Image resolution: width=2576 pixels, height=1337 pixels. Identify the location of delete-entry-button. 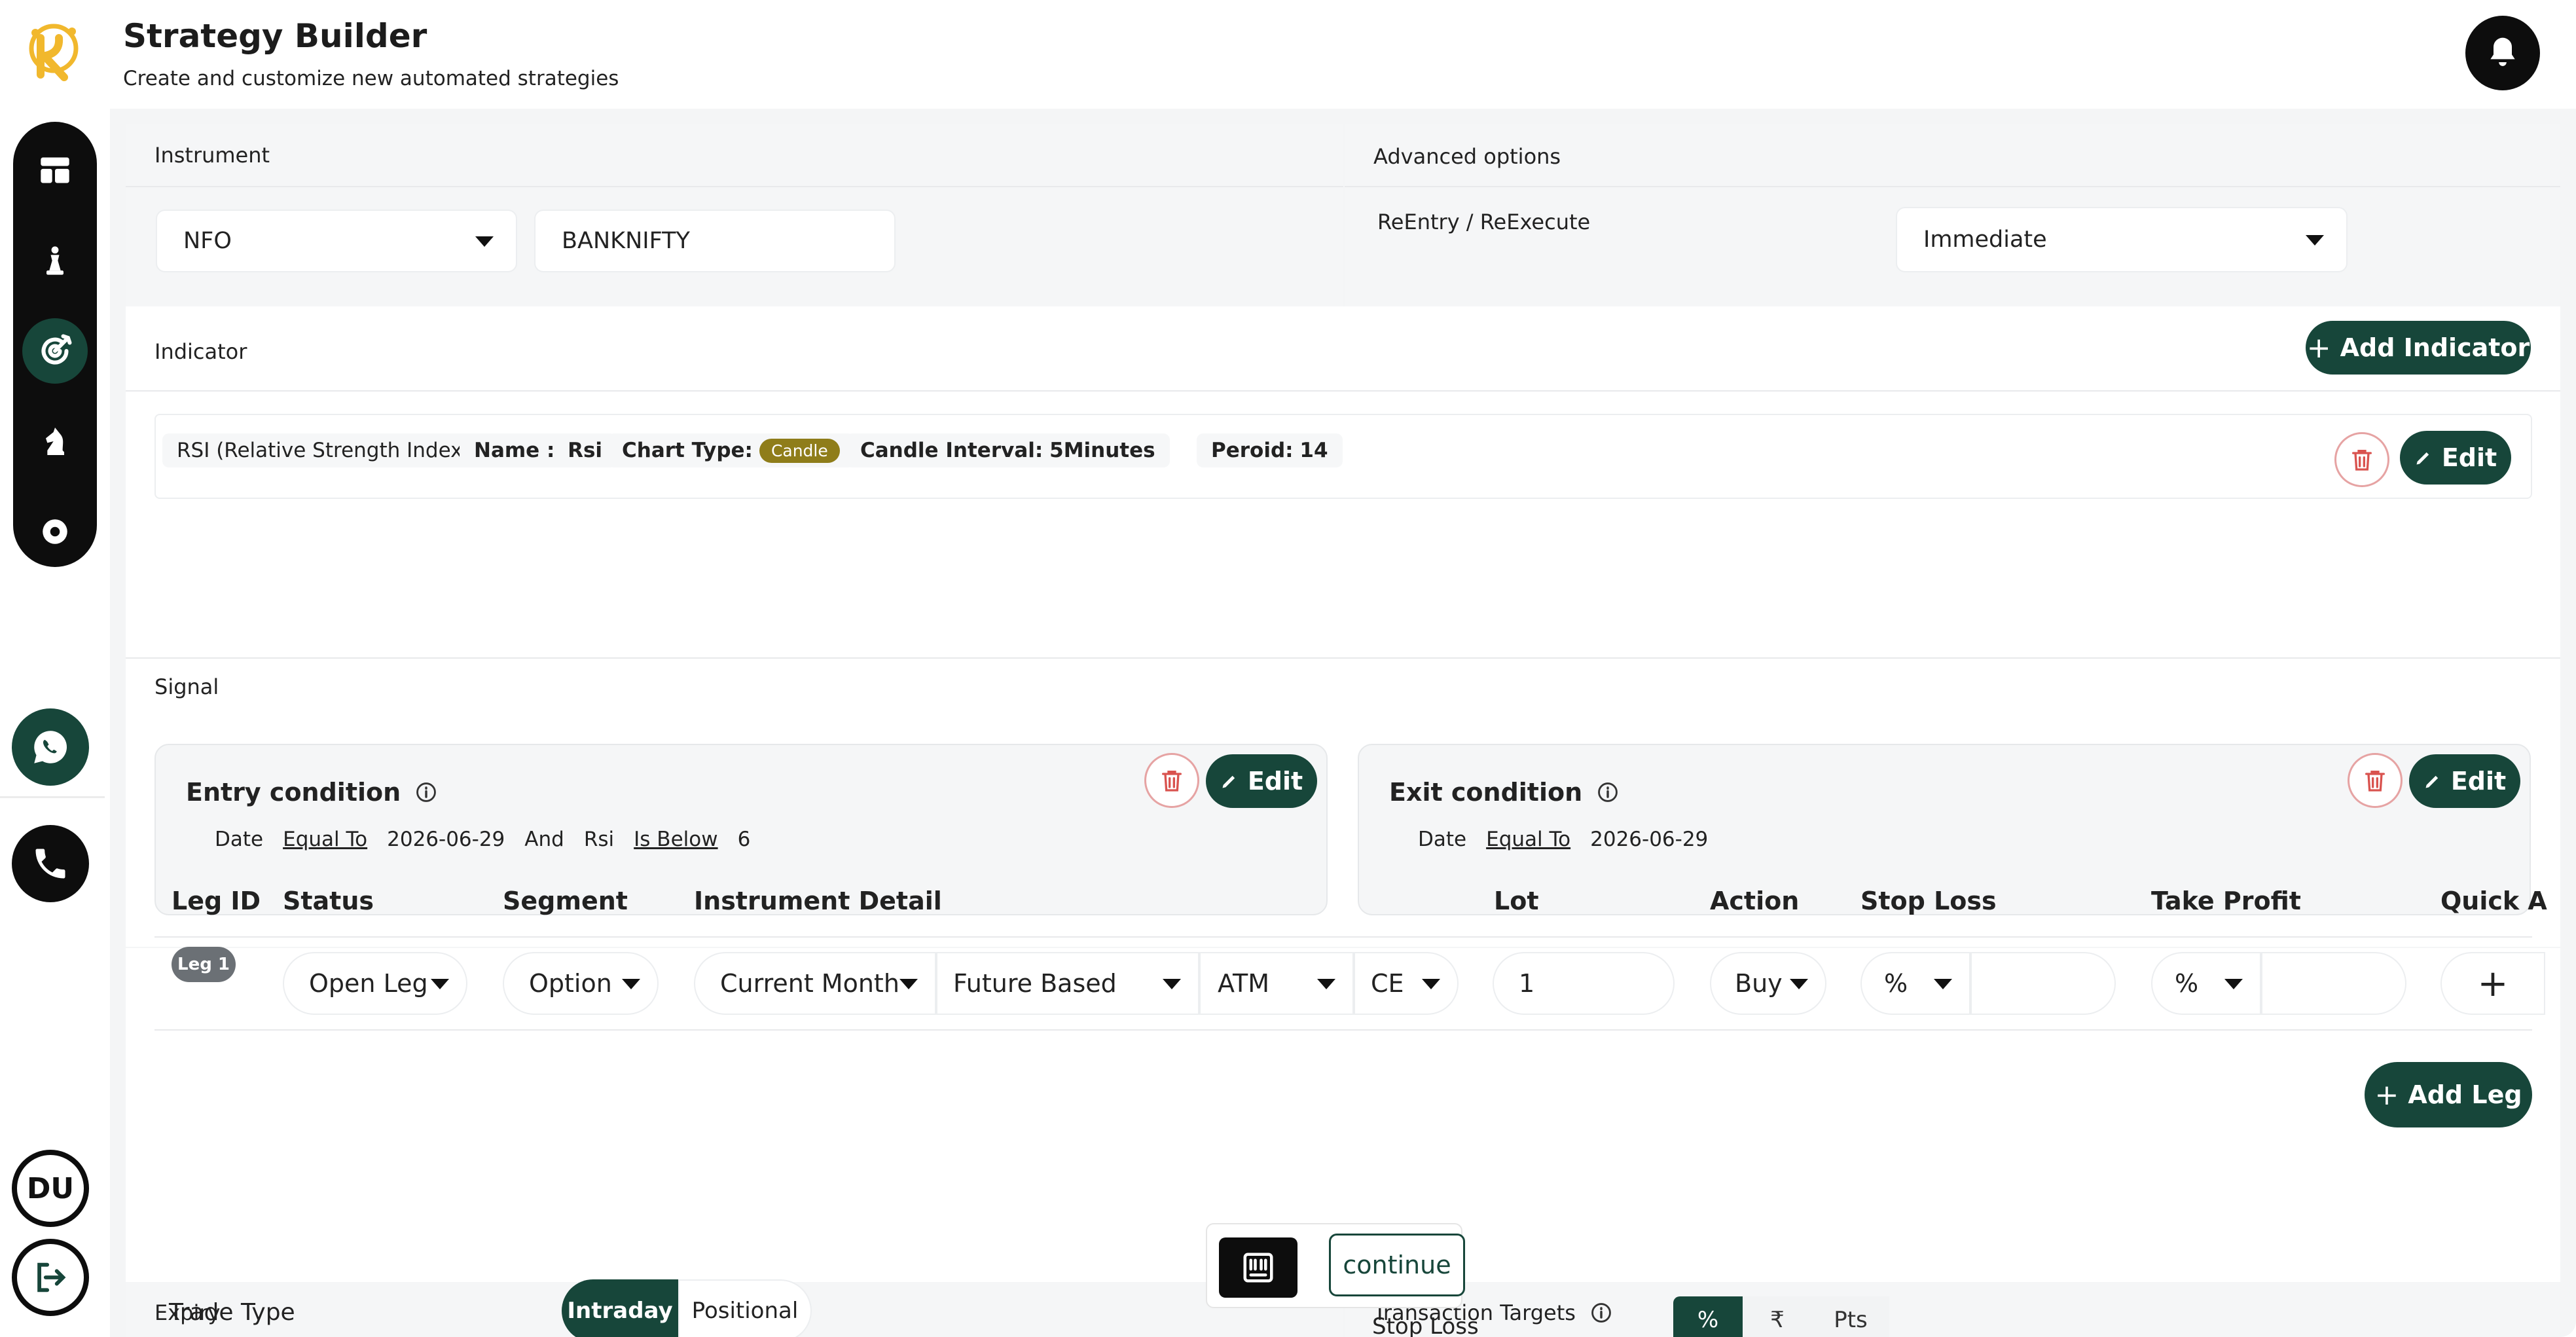
(1171, 781).